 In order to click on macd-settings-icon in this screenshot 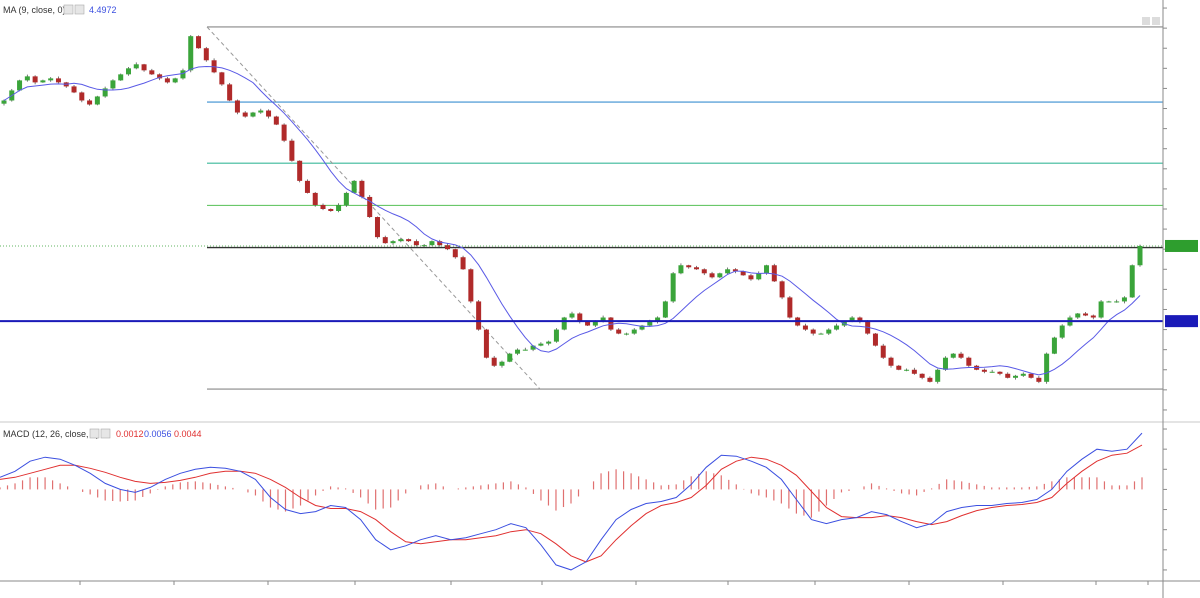, I will do `click(94, 433)`.